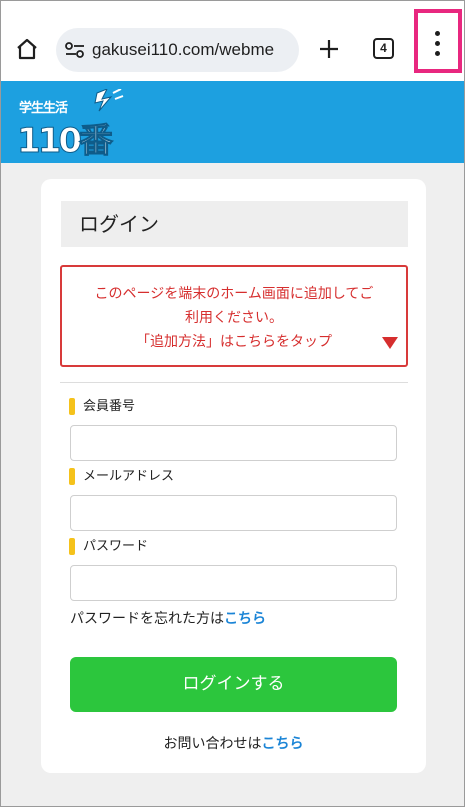  I want to click on email-label-text: メールアドレス, so click(129, 476).